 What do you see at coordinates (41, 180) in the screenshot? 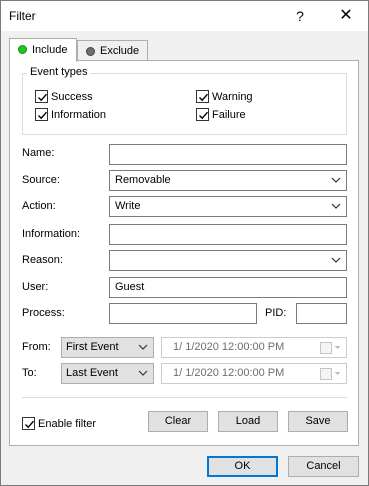
I see `source-label: Source:` at bounding box center [41, 180].